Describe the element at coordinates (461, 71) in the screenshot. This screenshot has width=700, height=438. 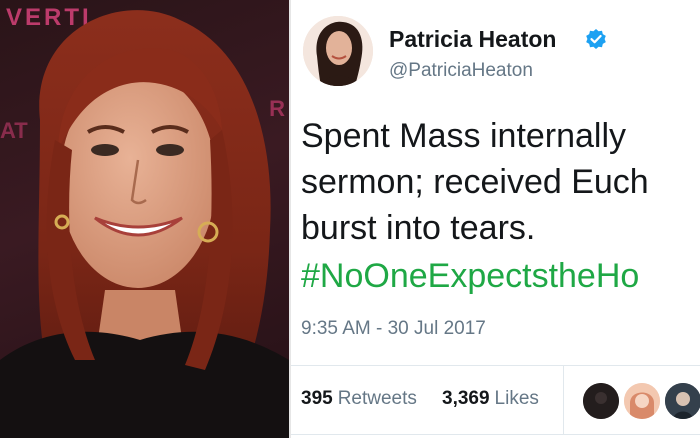
I see `author-handle: @PatriciaHeaton` at that location.